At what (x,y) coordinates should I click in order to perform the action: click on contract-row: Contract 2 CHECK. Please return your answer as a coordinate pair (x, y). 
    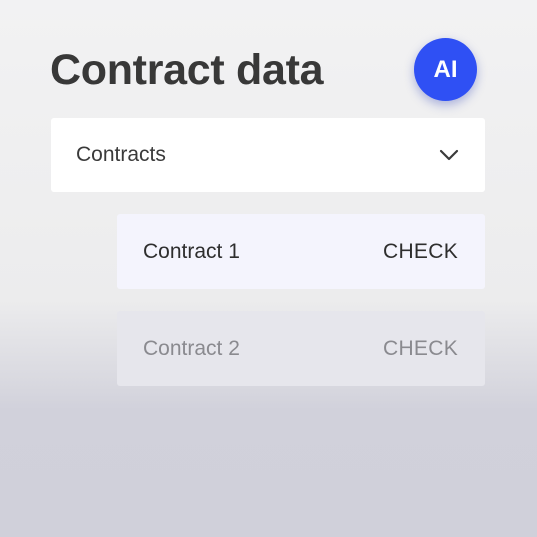
    Looking at the image, I should click on (301, 348).